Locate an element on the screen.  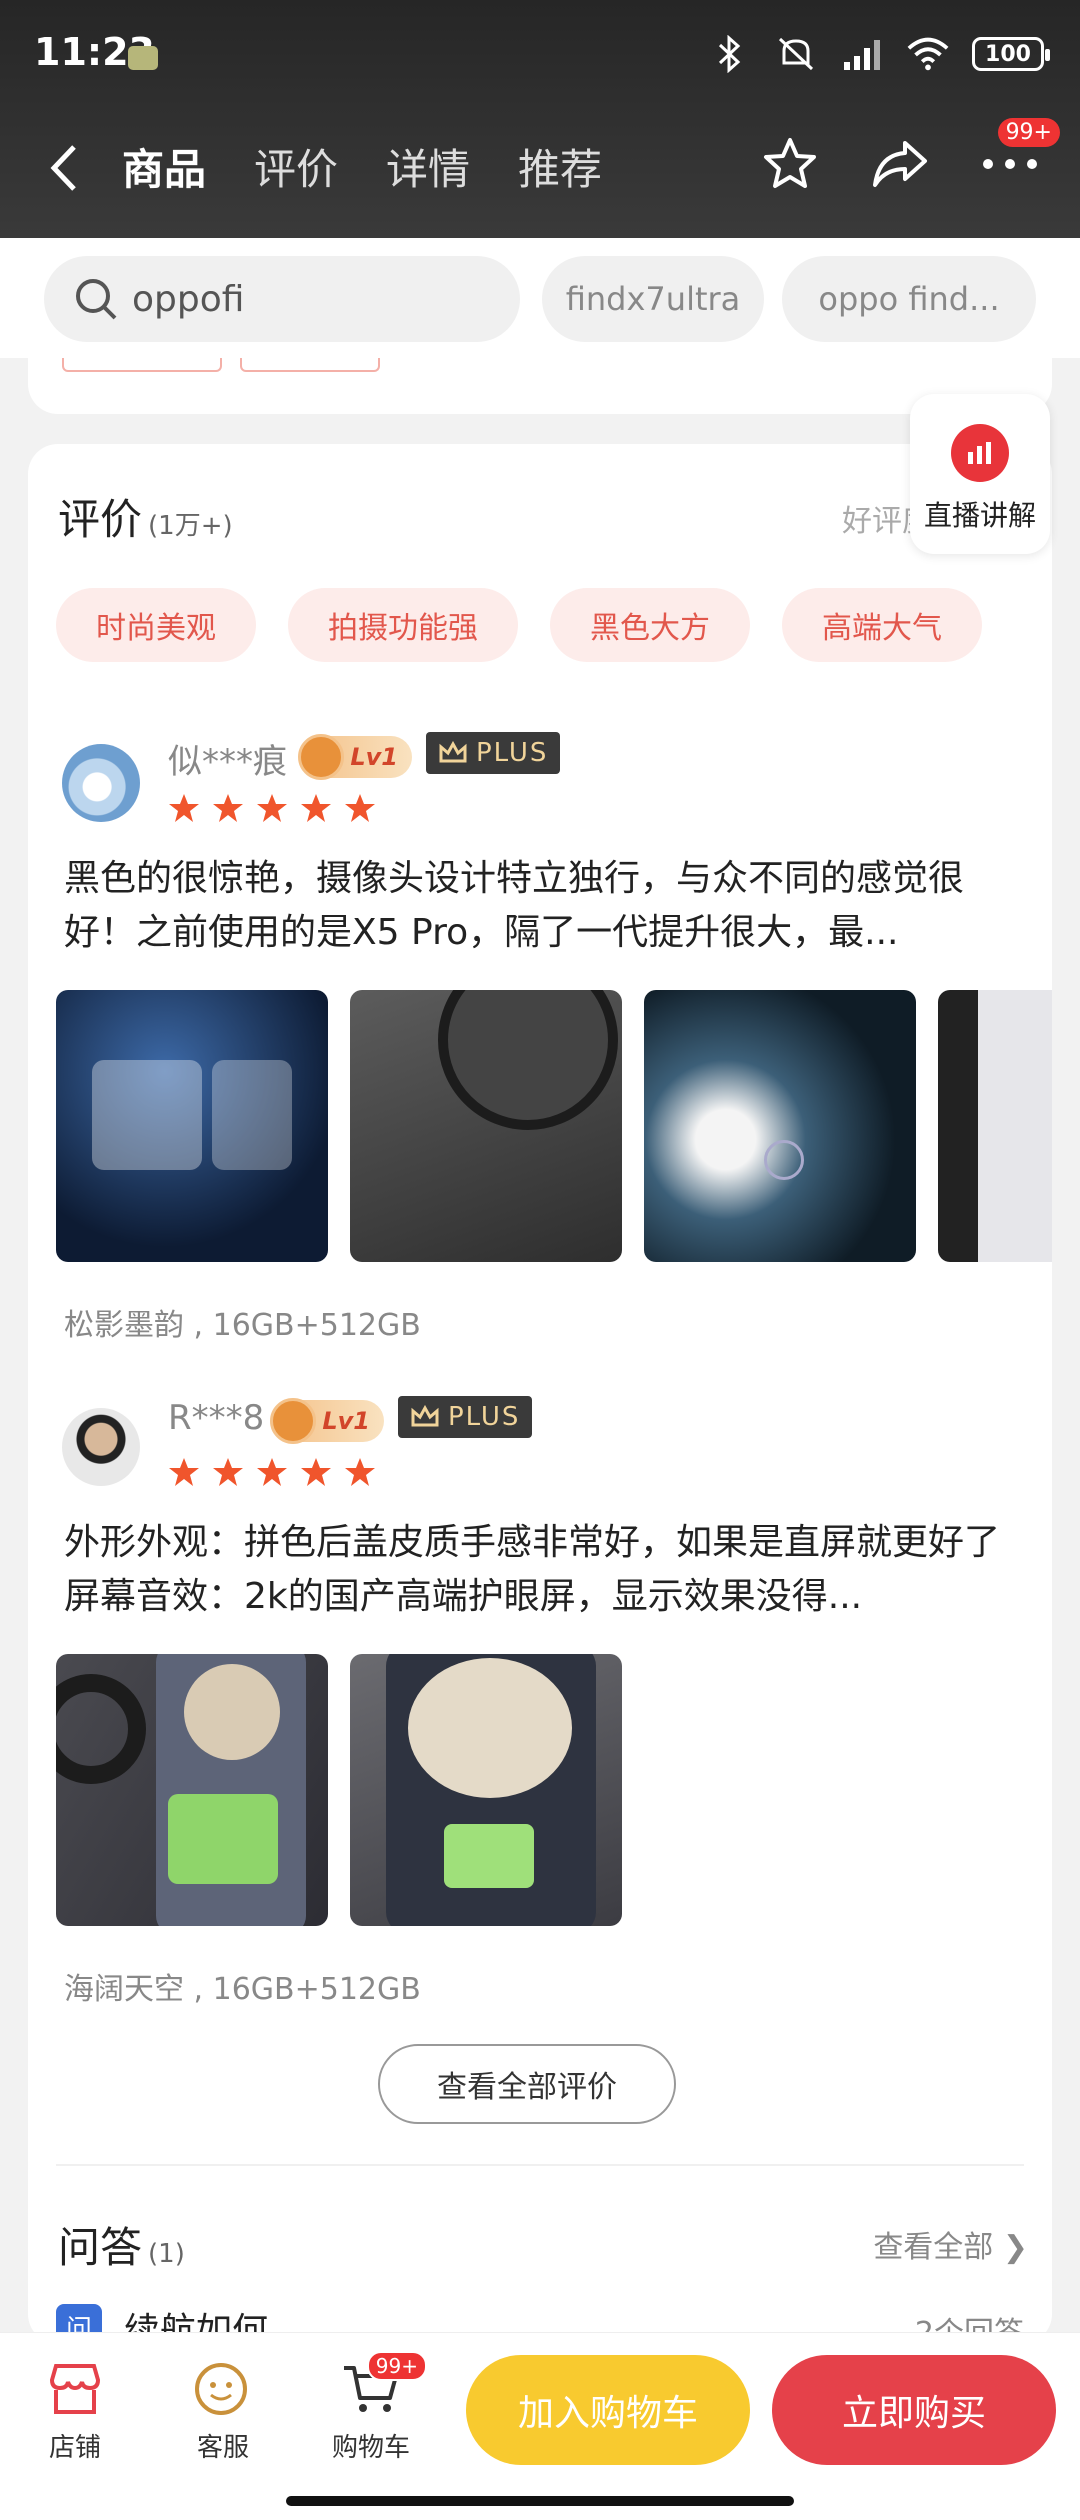
reviewer-name: R***8 is located at coordinates (216, 1418).